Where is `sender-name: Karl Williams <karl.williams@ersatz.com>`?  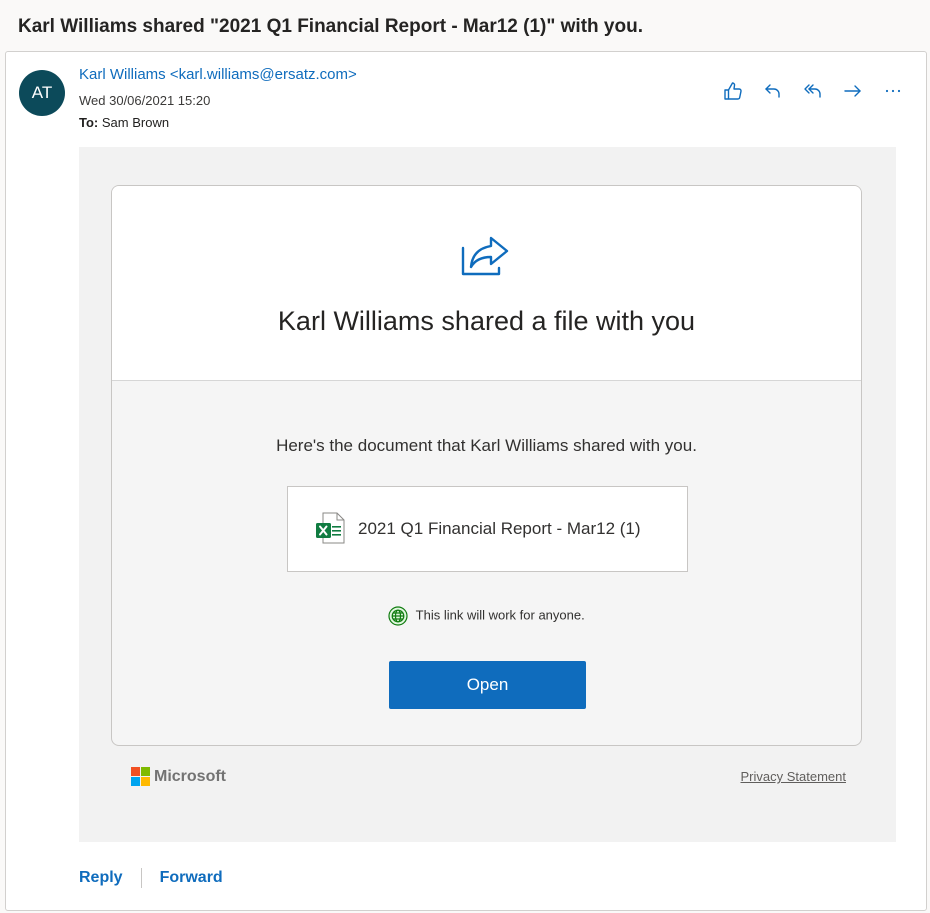 sender-name: Karl Williams <karl.williams@ersatz.com> is located at coordinates (218, 74).